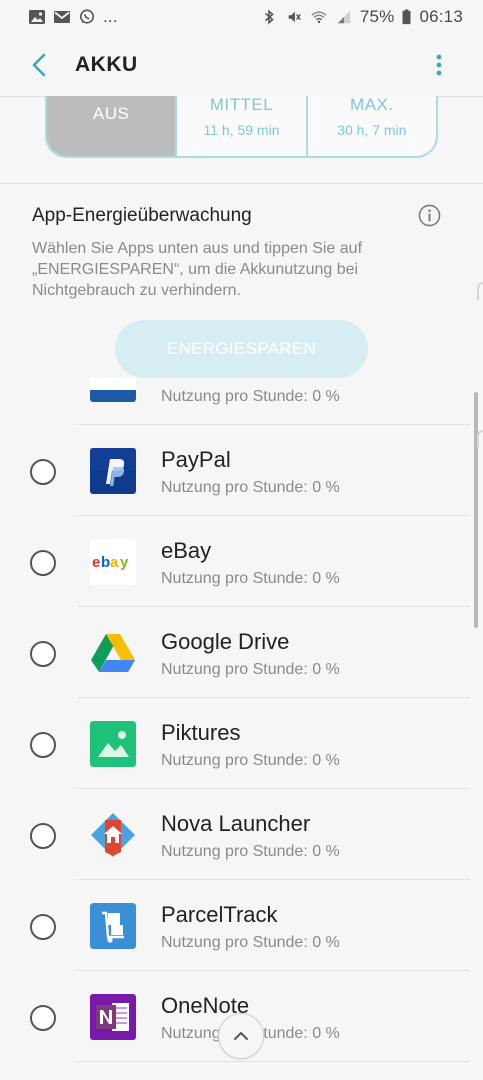 Image resolution: width=483 pixels, height=1080 pixels. I want to click on power-mode-duration: 30 h, 7 min, so click(372, 130).